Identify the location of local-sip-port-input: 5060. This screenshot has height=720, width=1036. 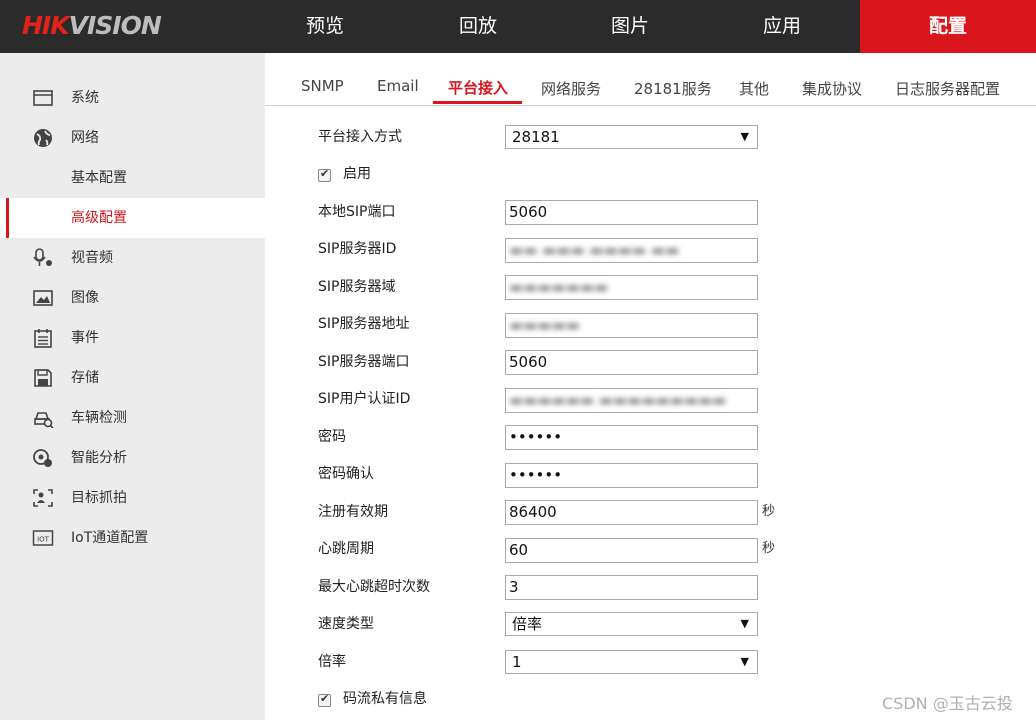
(631, 212).